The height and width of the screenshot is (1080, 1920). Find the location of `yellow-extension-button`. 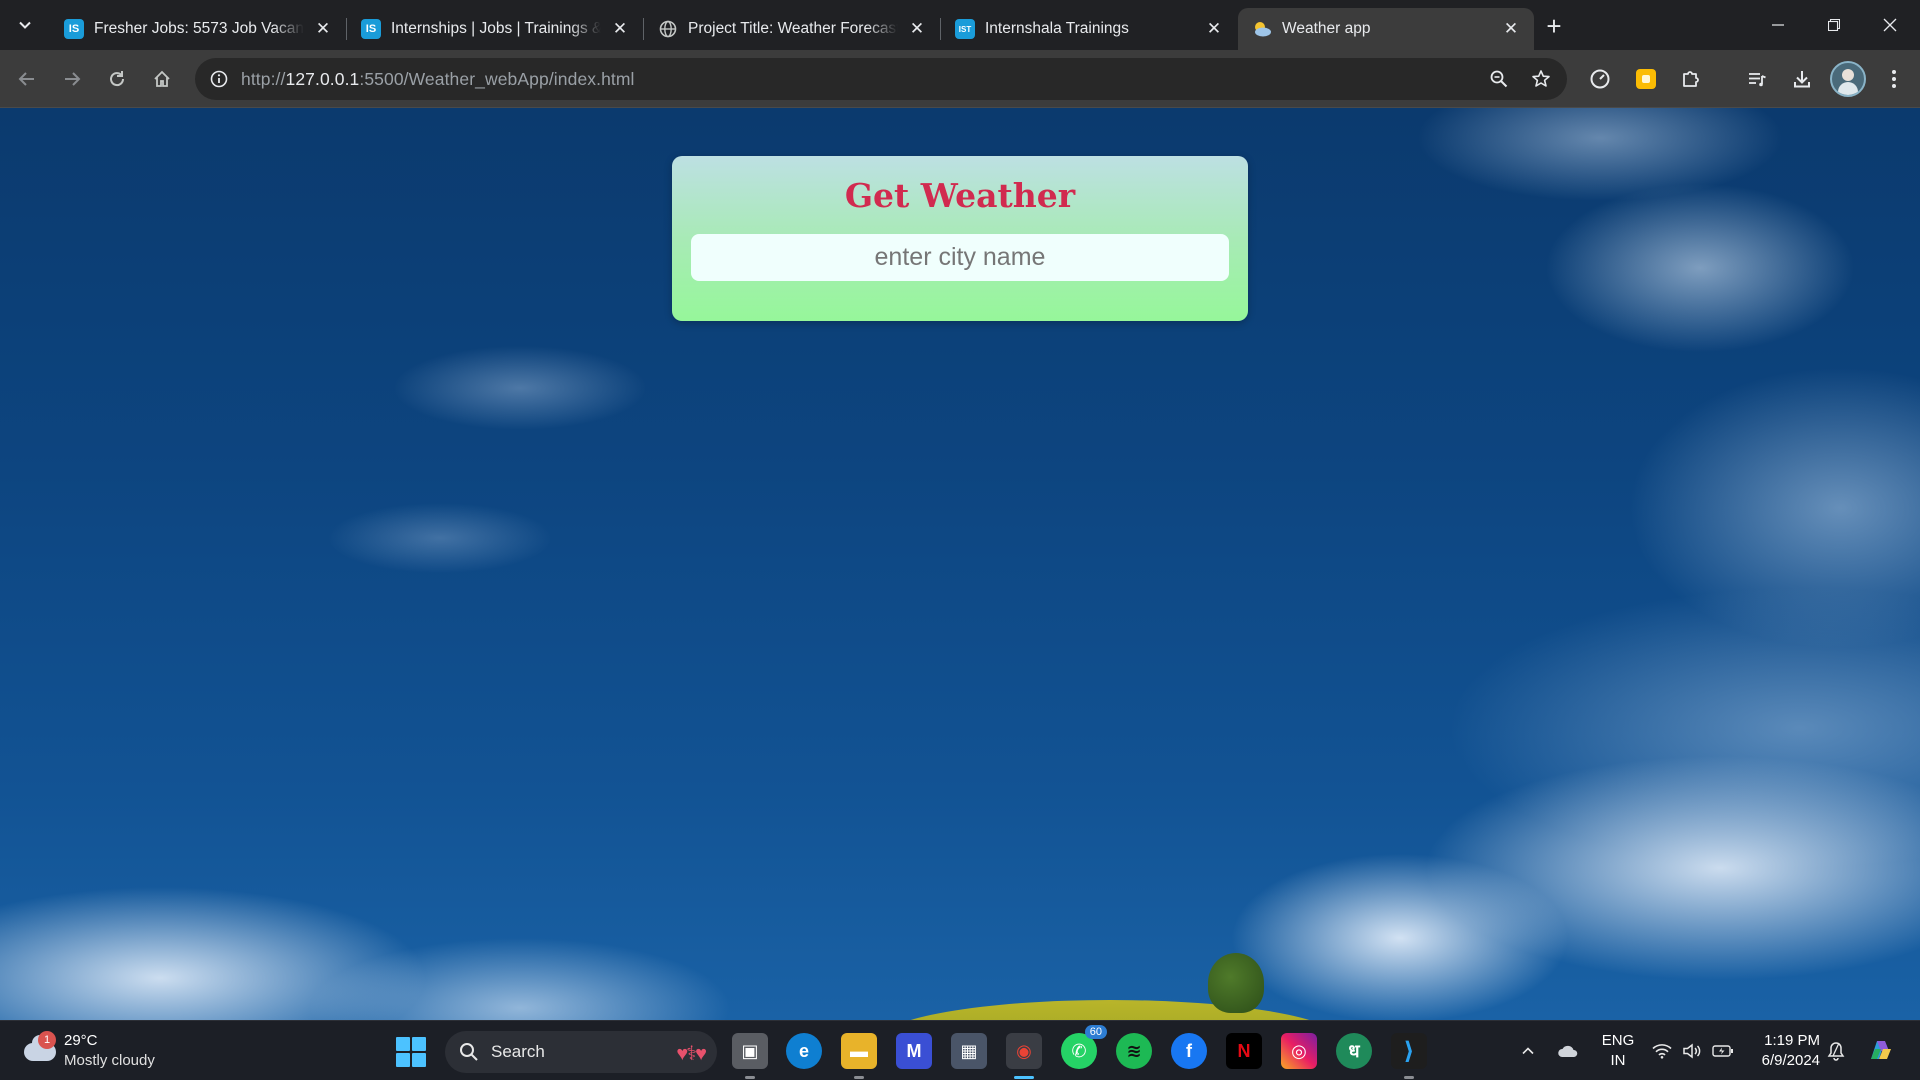

yellow-extension-button is located at coordinates (1646, 79).